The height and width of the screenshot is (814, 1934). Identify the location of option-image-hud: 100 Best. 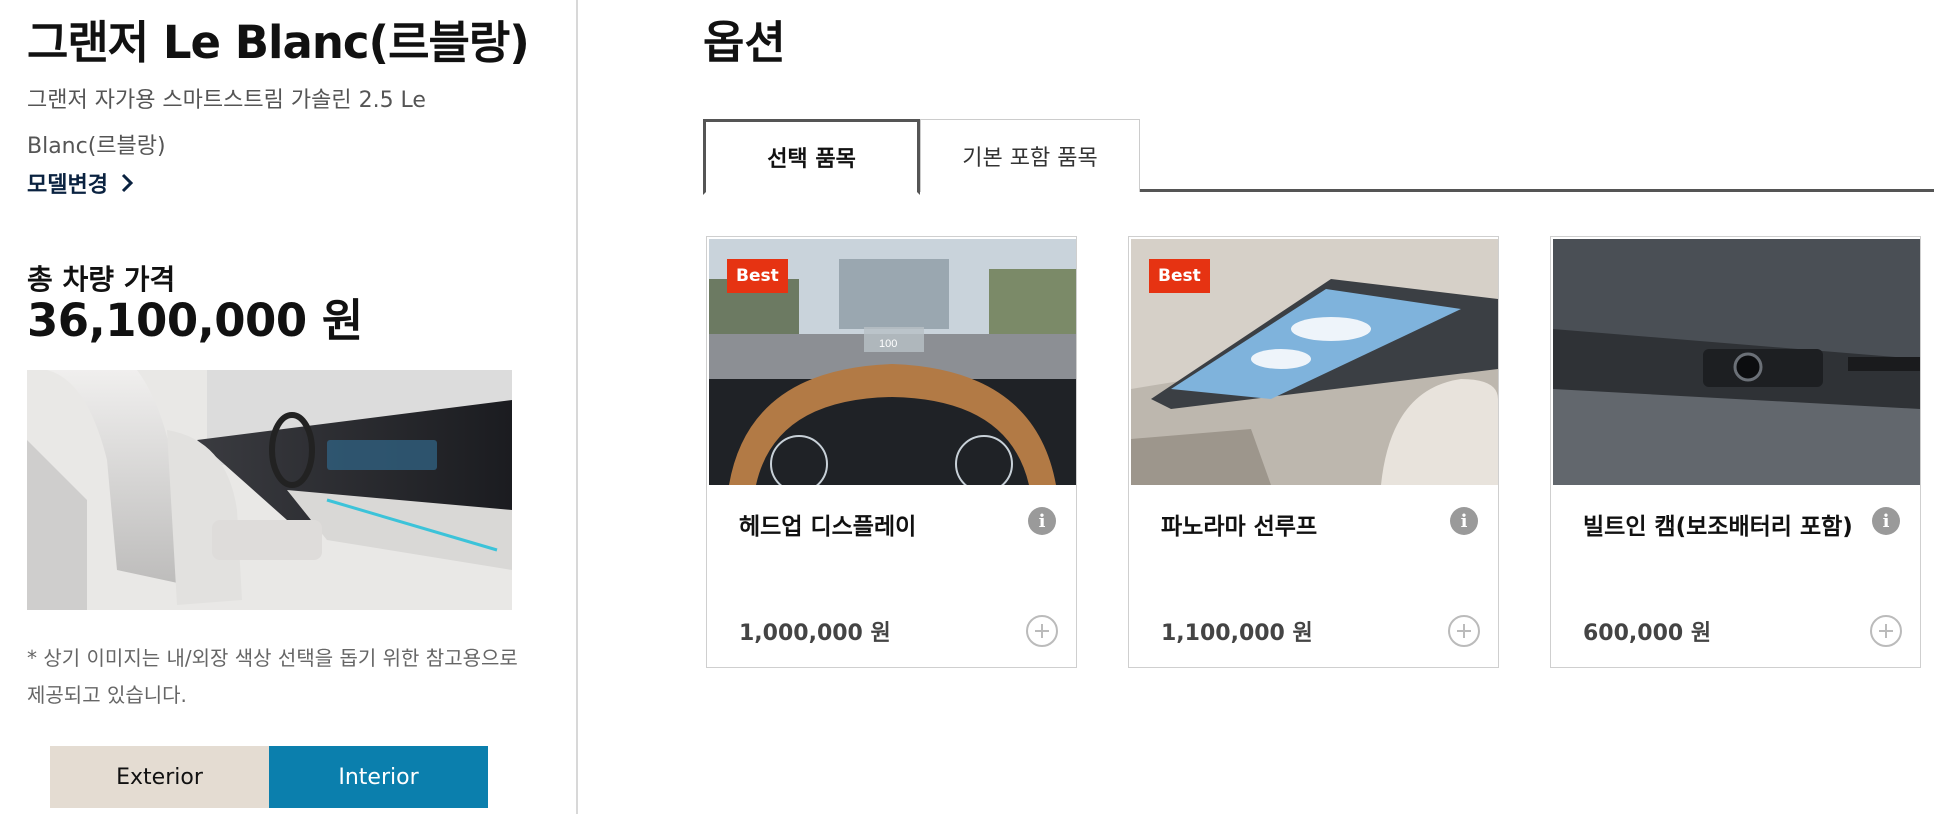
(892, 362).